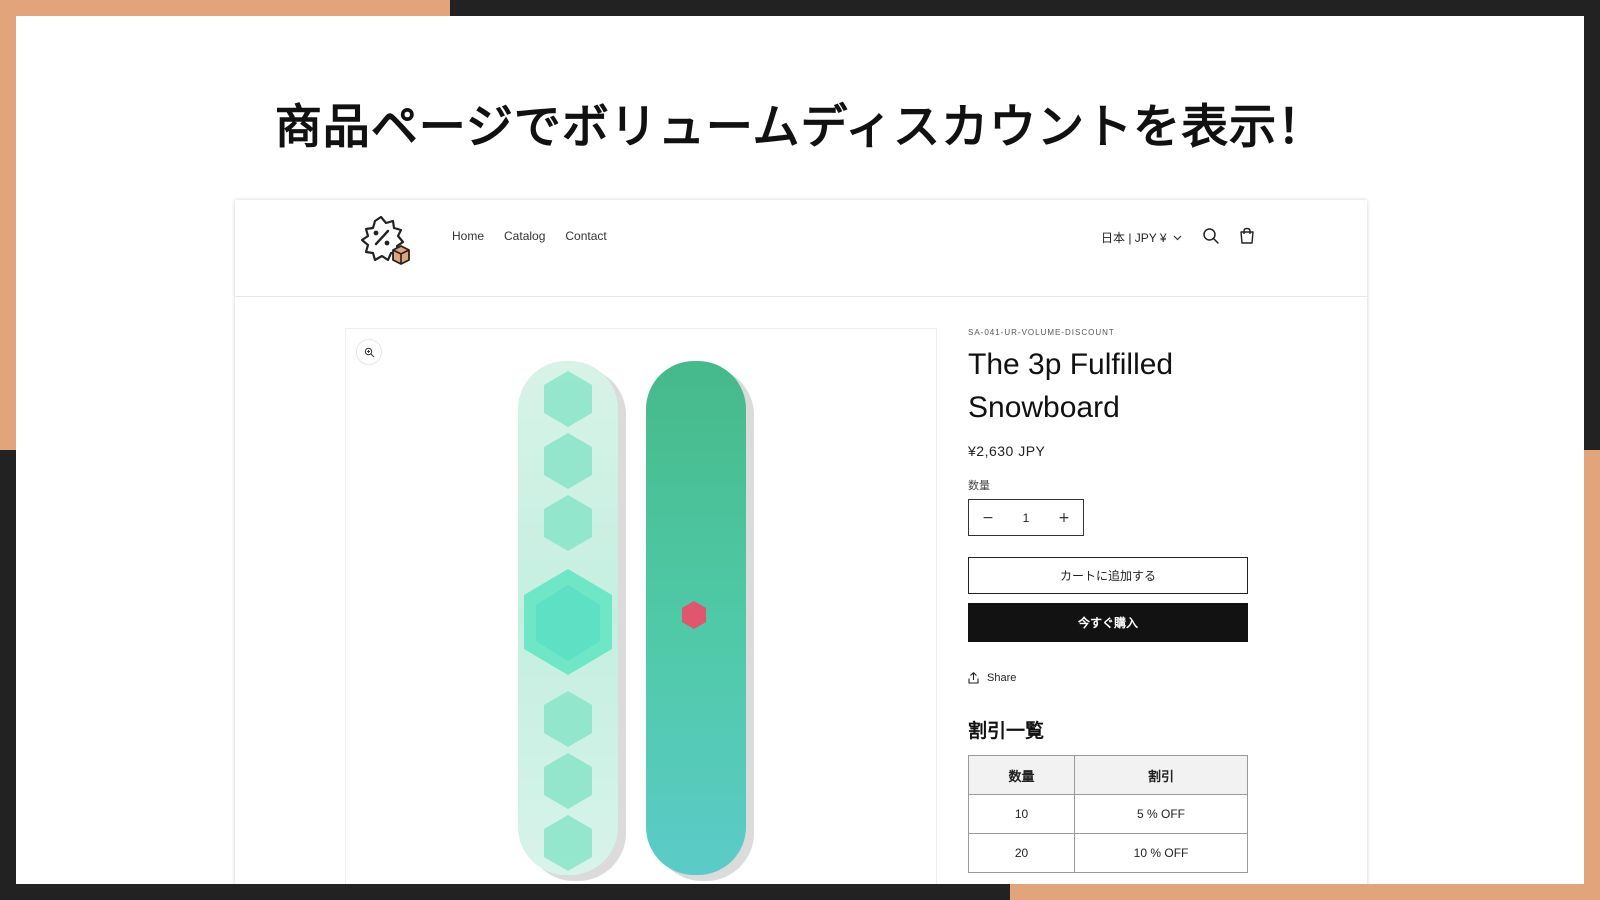  Describe the element at coordinates (1161, 853) in the screenshot. I see `cell-discount: 10 % OFF` at that location.